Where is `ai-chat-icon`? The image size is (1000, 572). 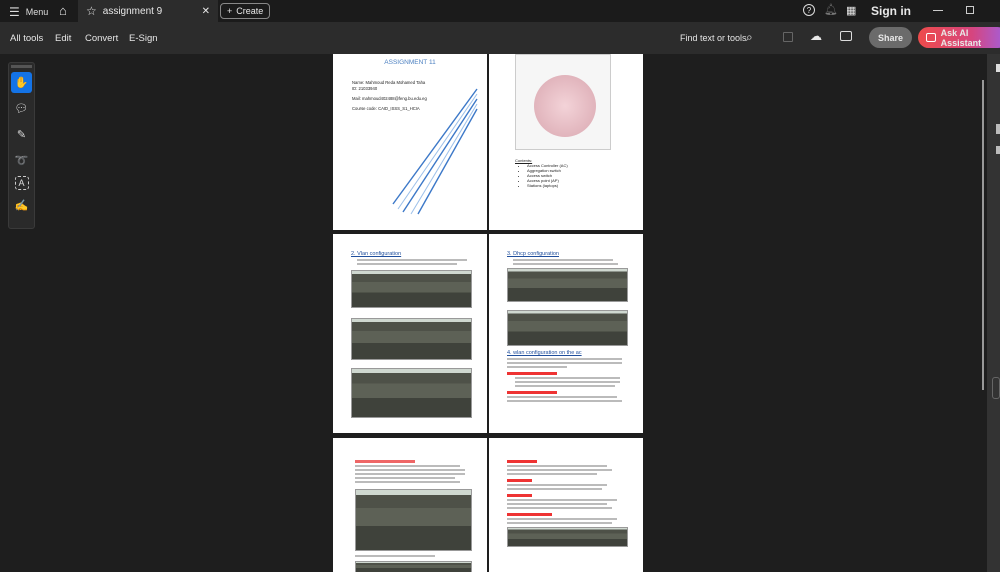 ai-chat-icon is located at coordinates (931, 37).